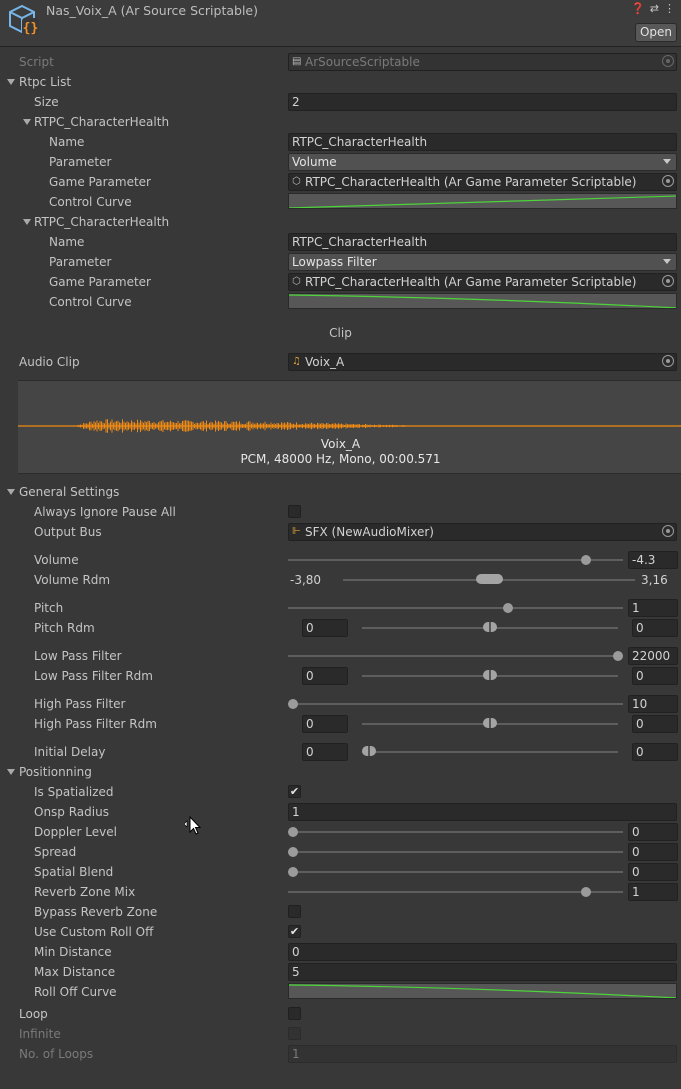 This screenshot has width=681, height=1089. Describe the element at coordinates (297, 61) in the screenshot. I see `script-file-icon: ▤` at that location.